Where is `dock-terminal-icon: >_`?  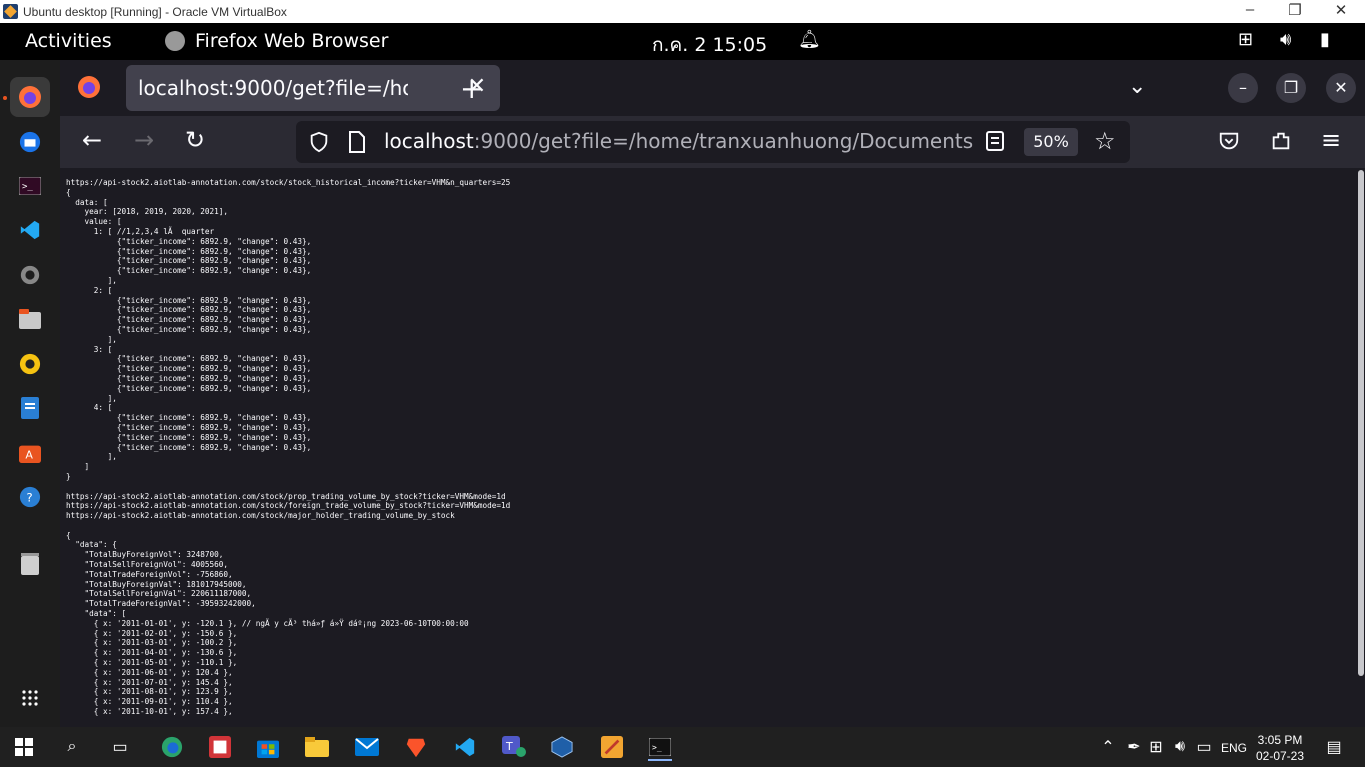 dock-terminal-icon: >_ is located at coordinates (30, 186).